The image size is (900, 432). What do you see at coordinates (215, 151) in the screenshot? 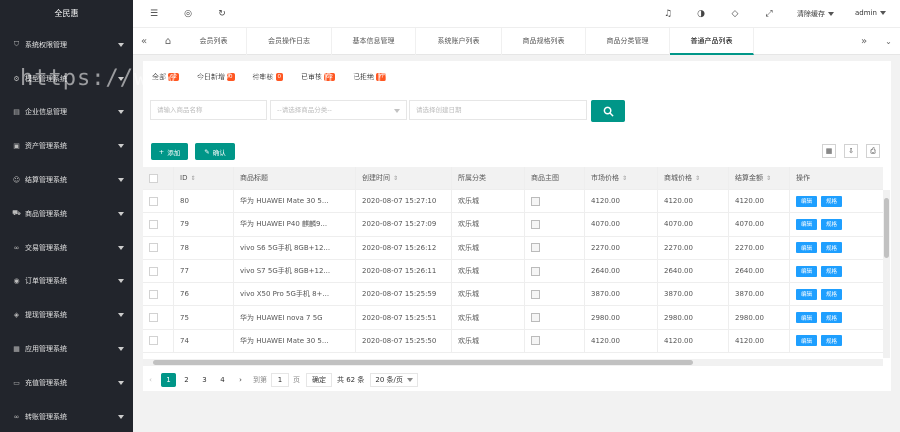
I see `confirm-button: ✎ 确认` at bounding box center [215, 151].